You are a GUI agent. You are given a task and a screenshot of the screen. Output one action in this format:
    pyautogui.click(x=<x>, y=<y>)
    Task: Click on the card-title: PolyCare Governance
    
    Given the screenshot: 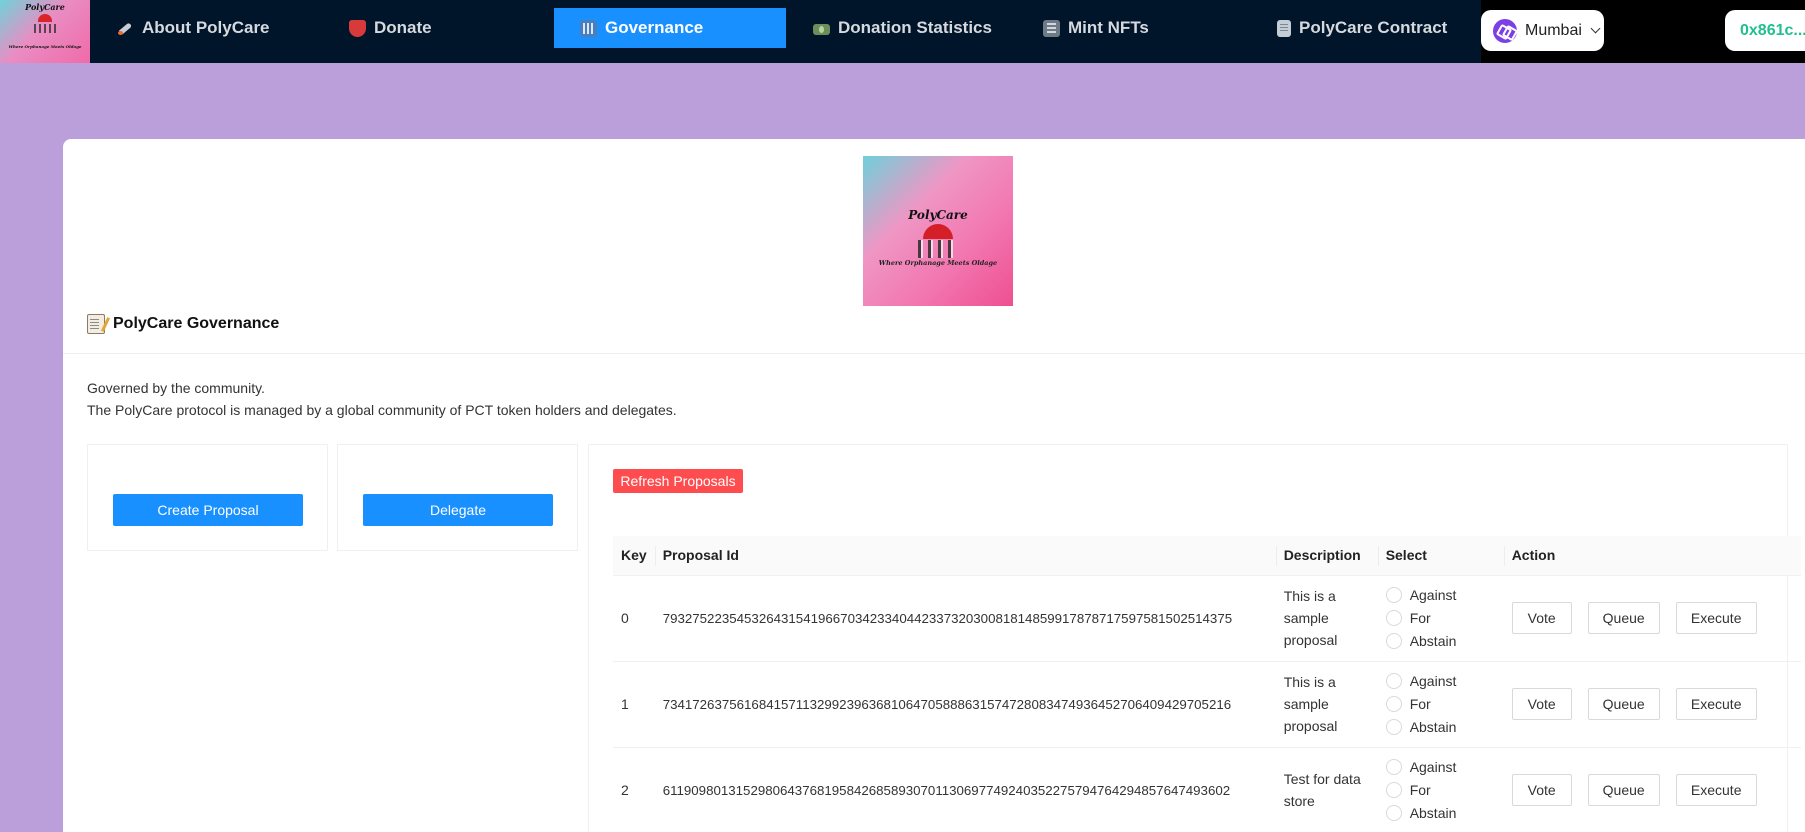 What is the action you would take?
    pyautogui.click(x=183, y=324)
    